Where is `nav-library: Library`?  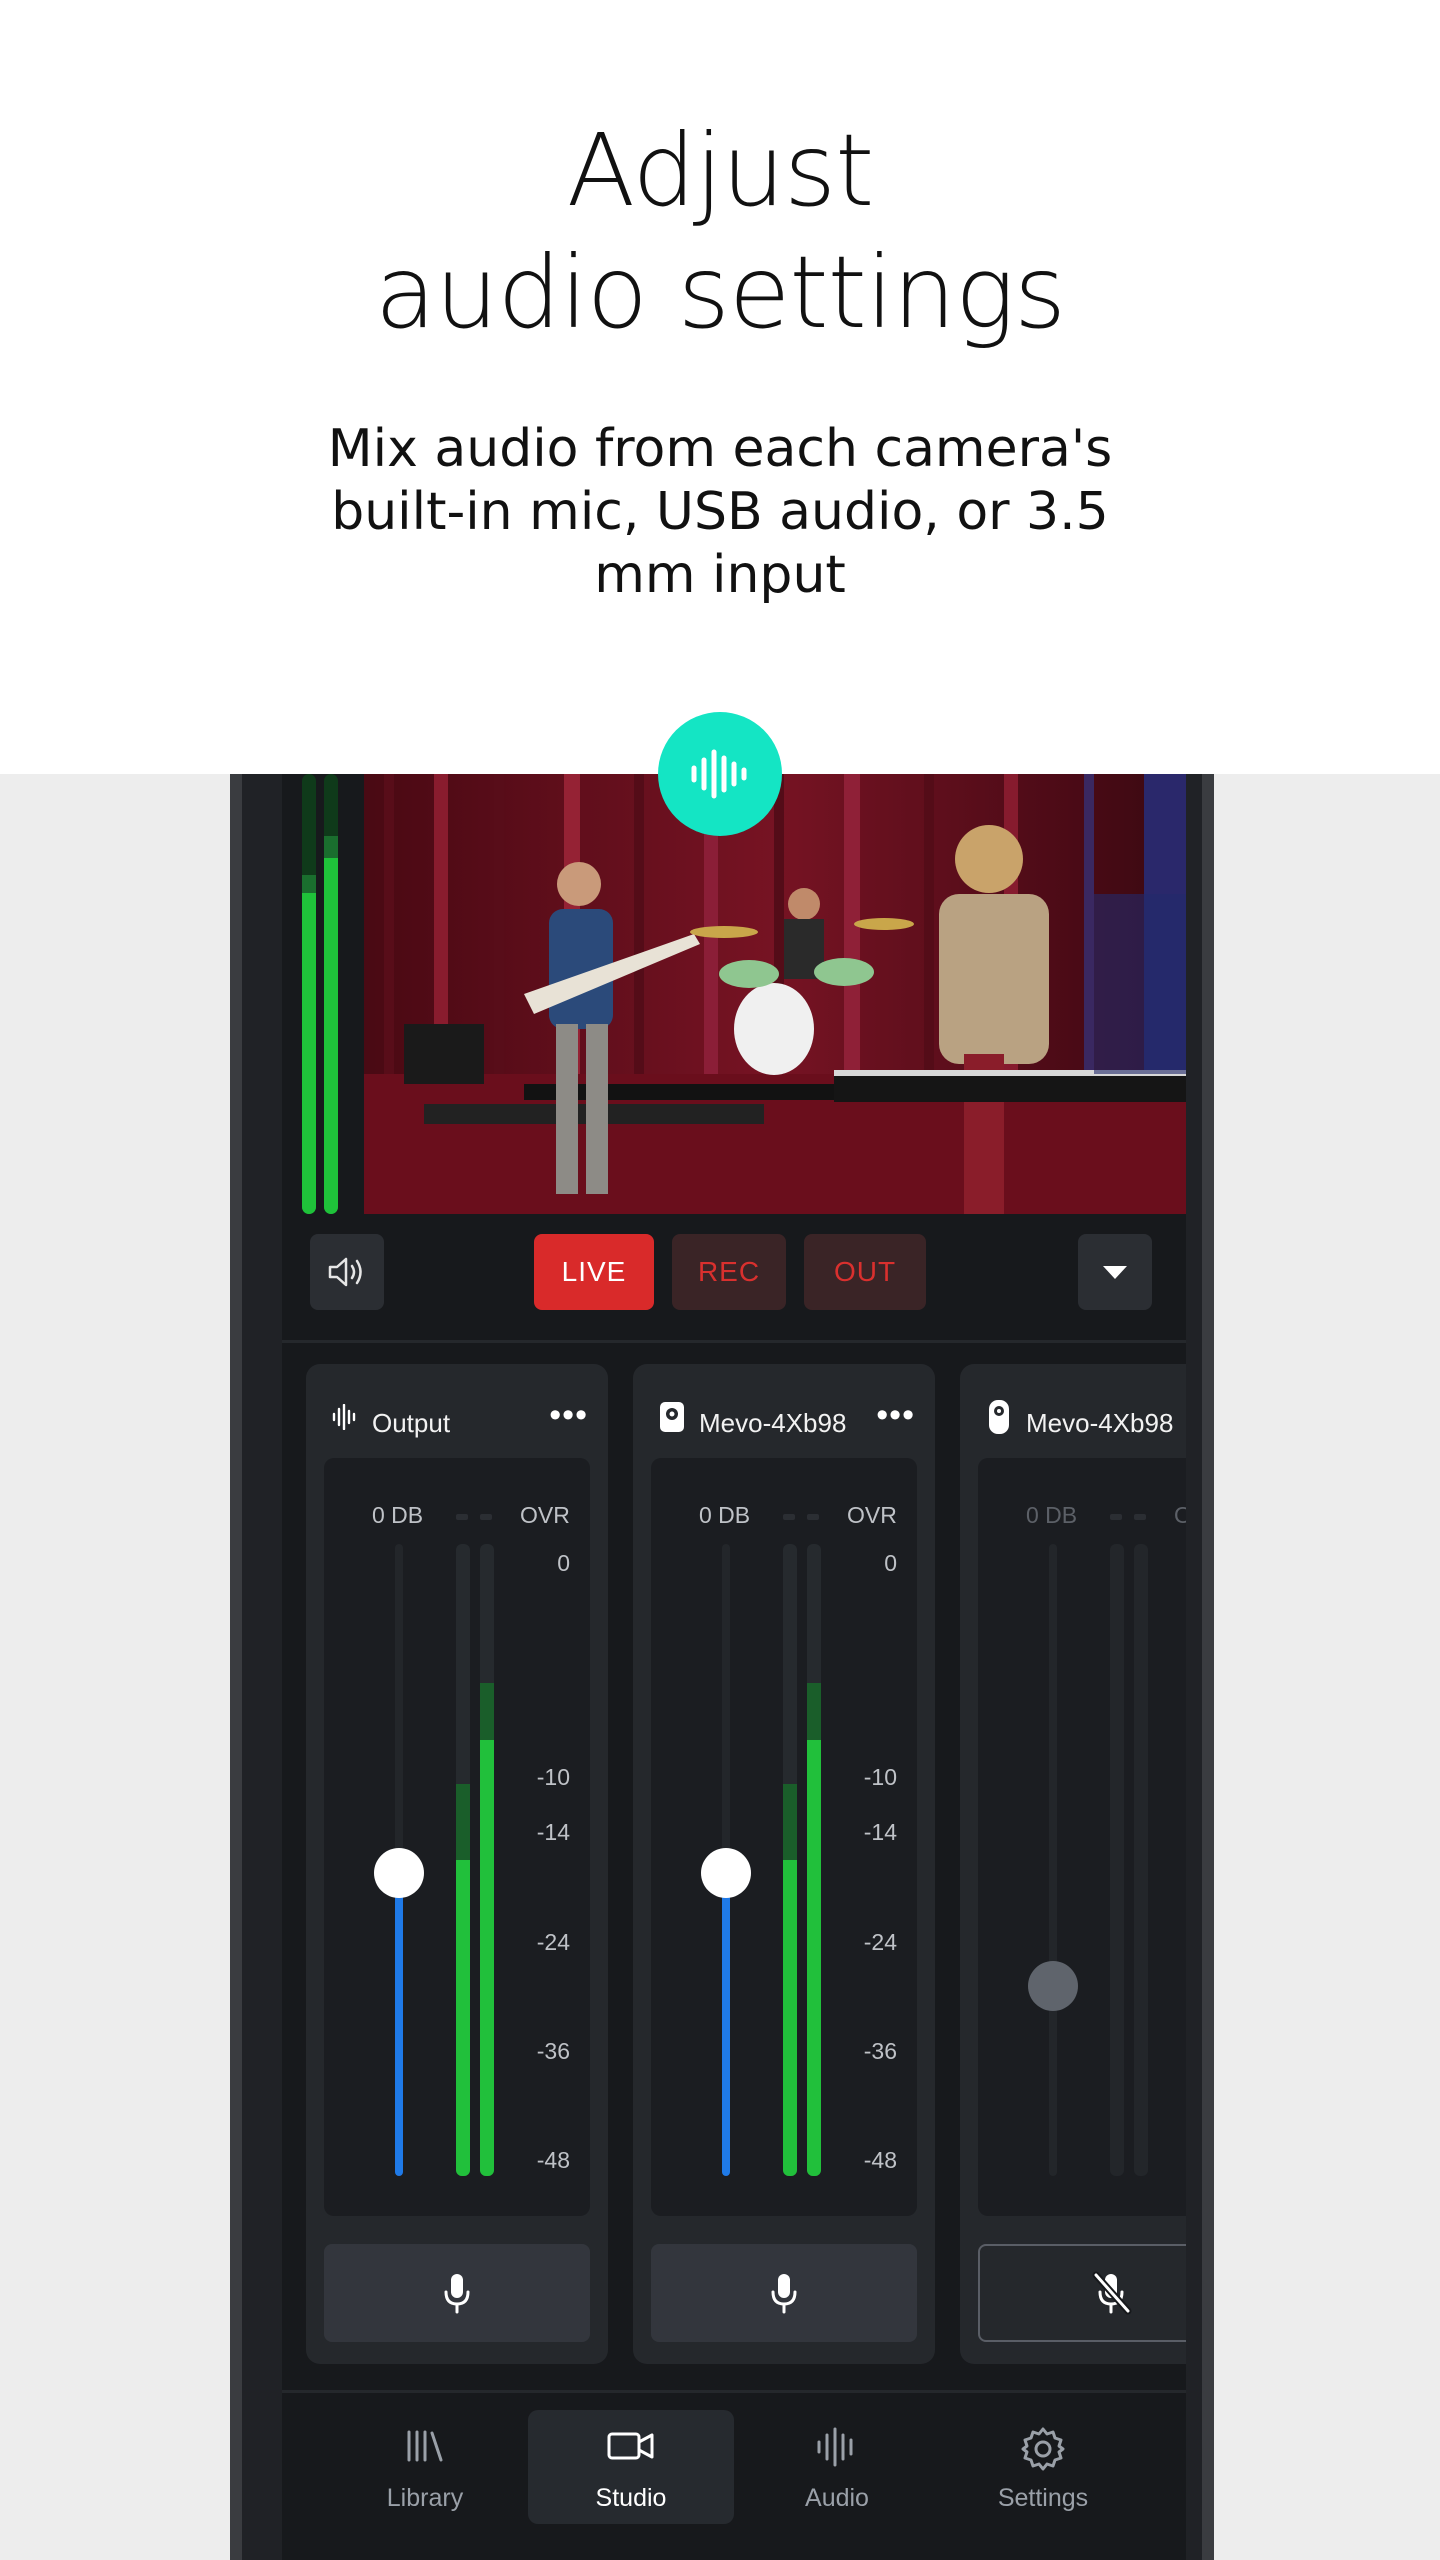
nav-library: Library is located at coordinates (425, 2467).